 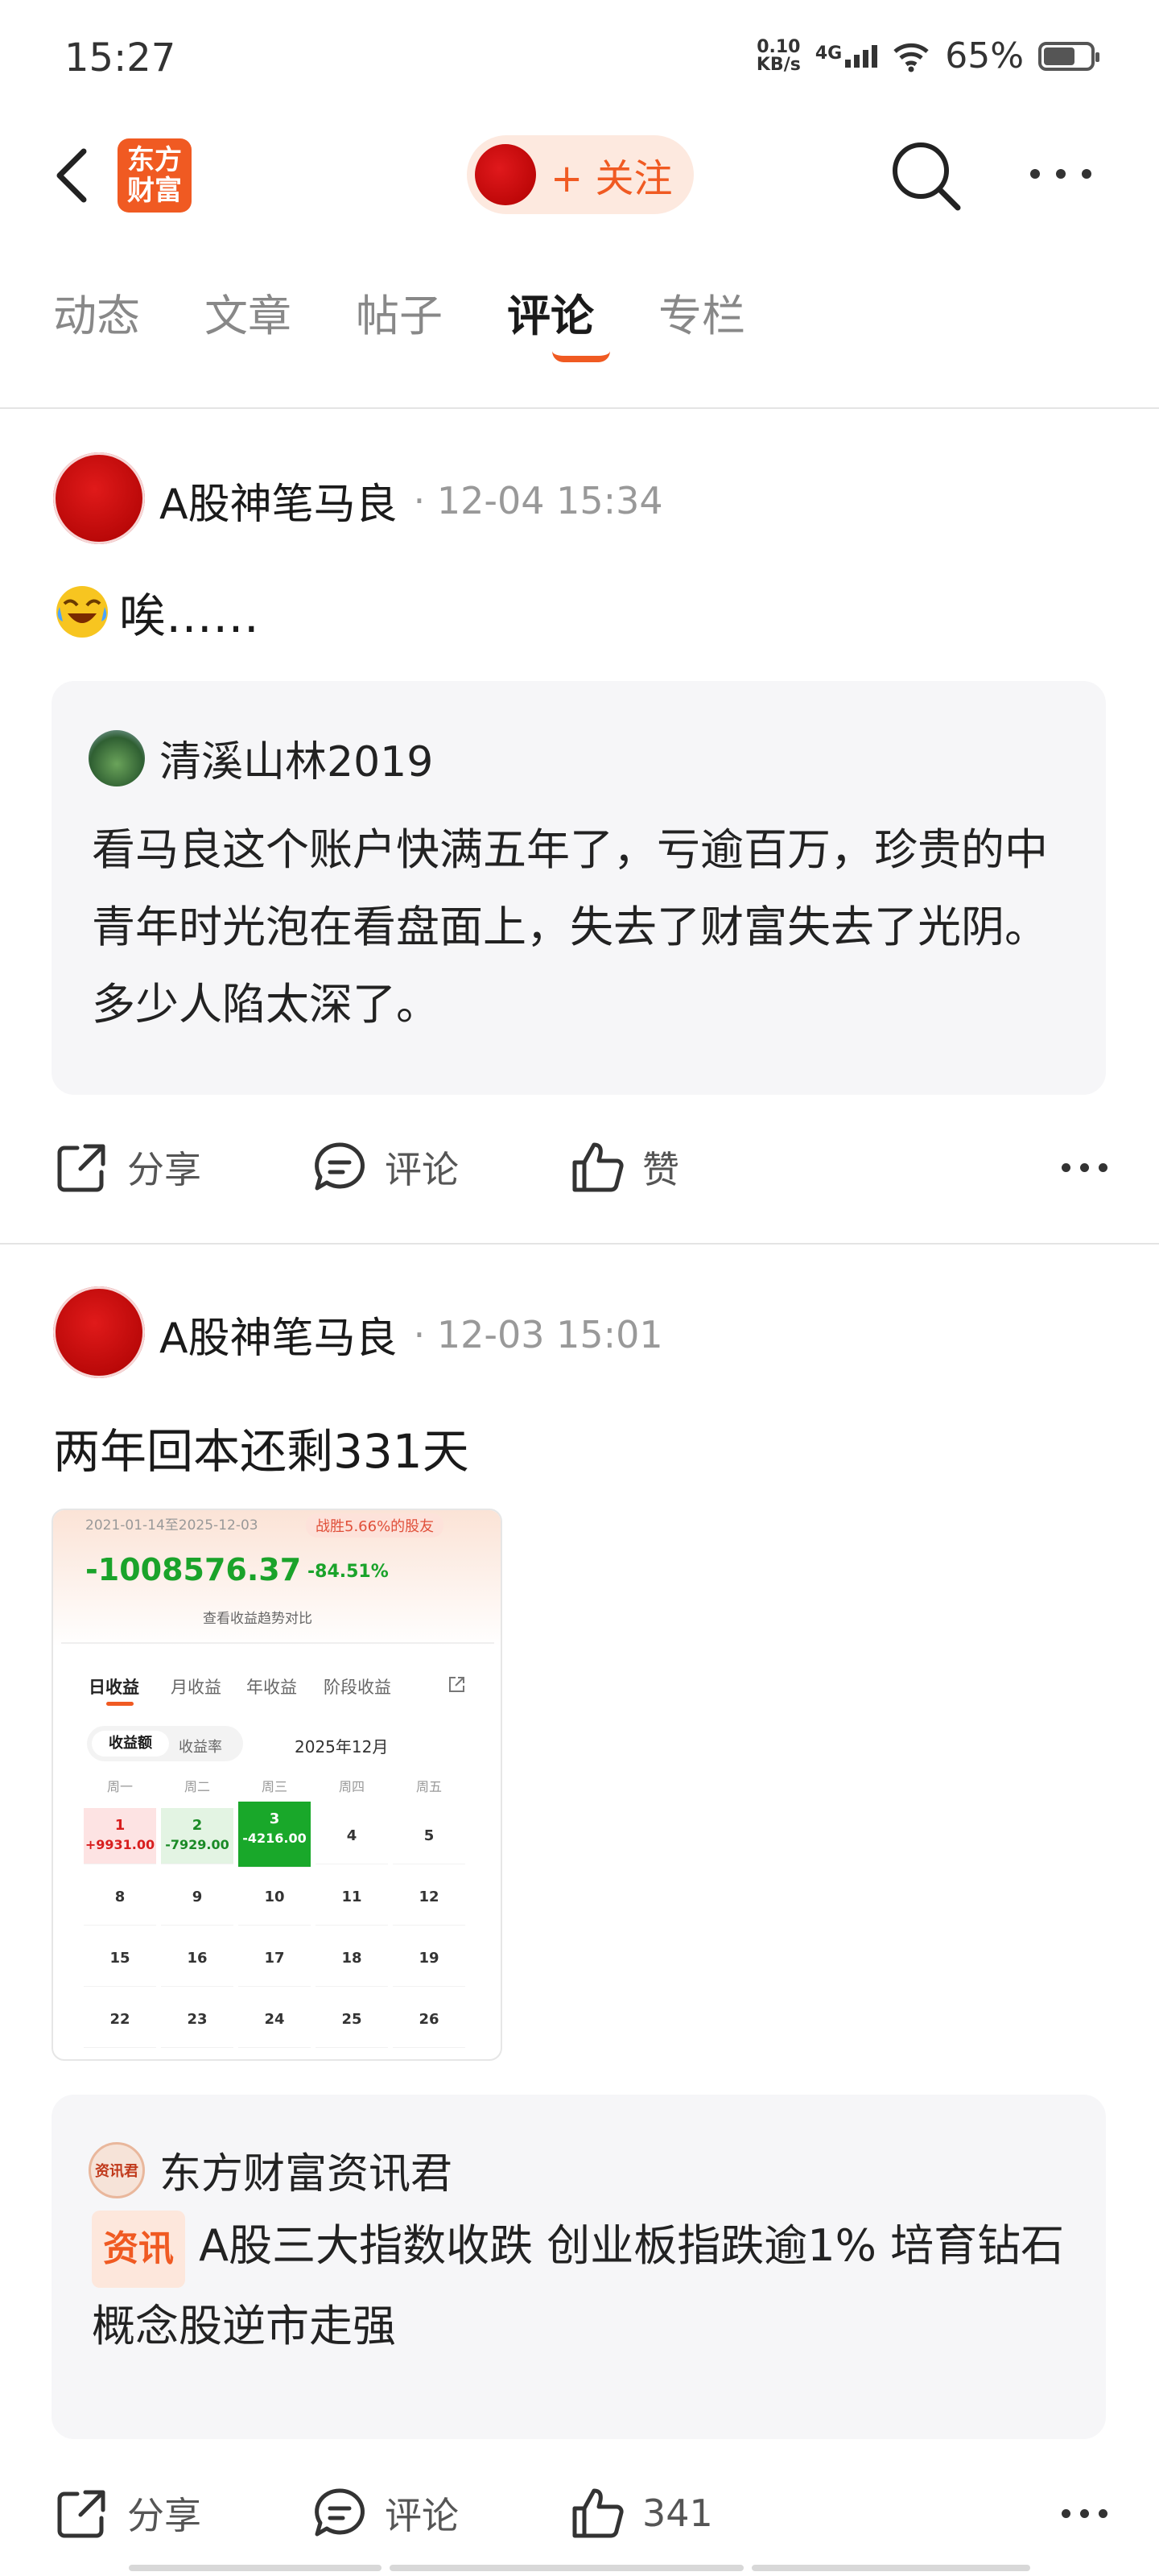 What do you see at coordinates (411, 1334) in the screenshot?
I see `post-header: A股神笔马良 · 12-03 15:01` at bounding box center [411, 1334].